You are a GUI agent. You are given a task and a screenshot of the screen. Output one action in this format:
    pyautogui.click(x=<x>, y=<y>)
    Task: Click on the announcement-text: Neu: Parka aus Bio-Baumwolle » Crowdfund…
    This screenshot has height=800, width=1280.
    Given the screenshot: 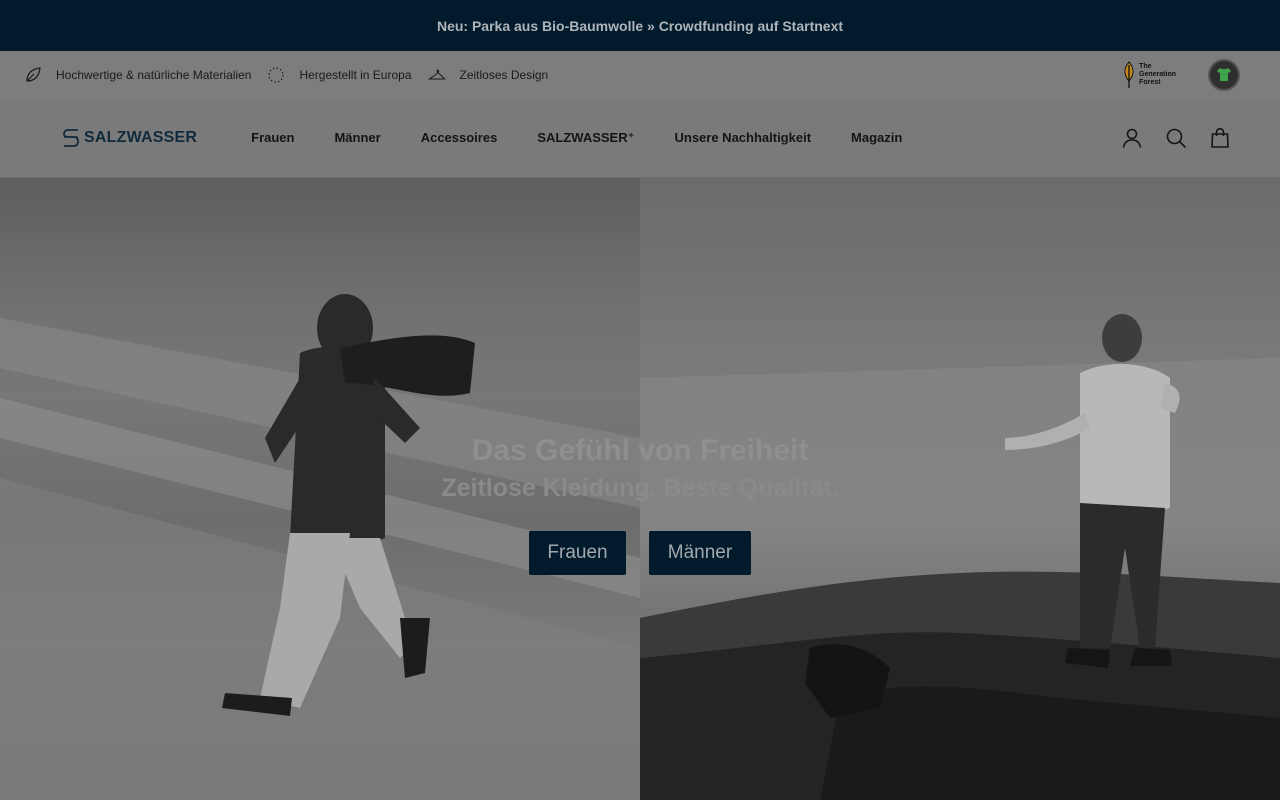 What is the action you would take?
    pyautogui.click(x=640, y=26)
    